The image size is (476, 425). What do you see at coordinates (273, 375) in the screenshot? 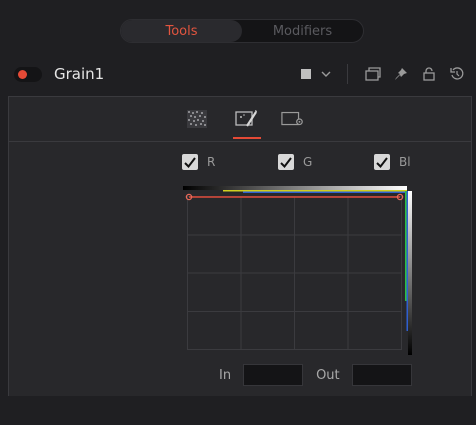
I see `in-field` at bounding box center [273, 375].